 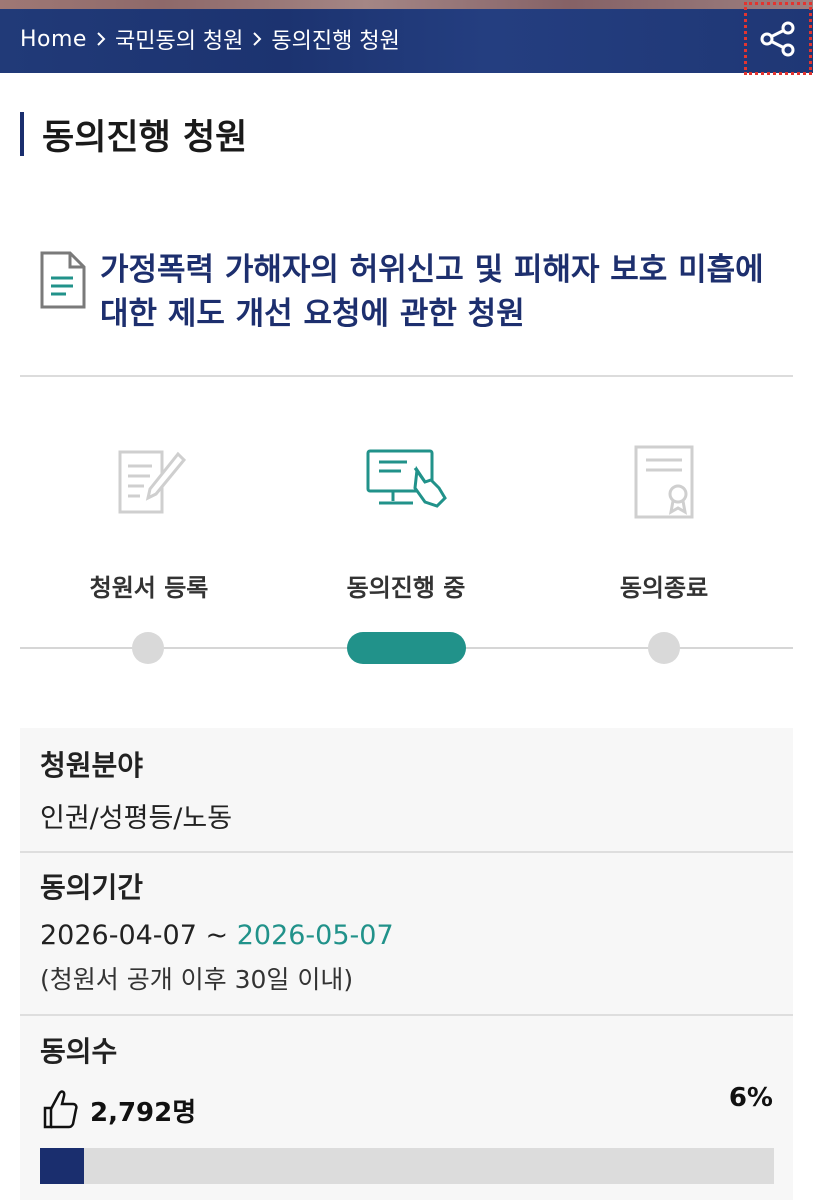 I want to click on step-label-closed: 동의종료, so click(x=664, y=588).